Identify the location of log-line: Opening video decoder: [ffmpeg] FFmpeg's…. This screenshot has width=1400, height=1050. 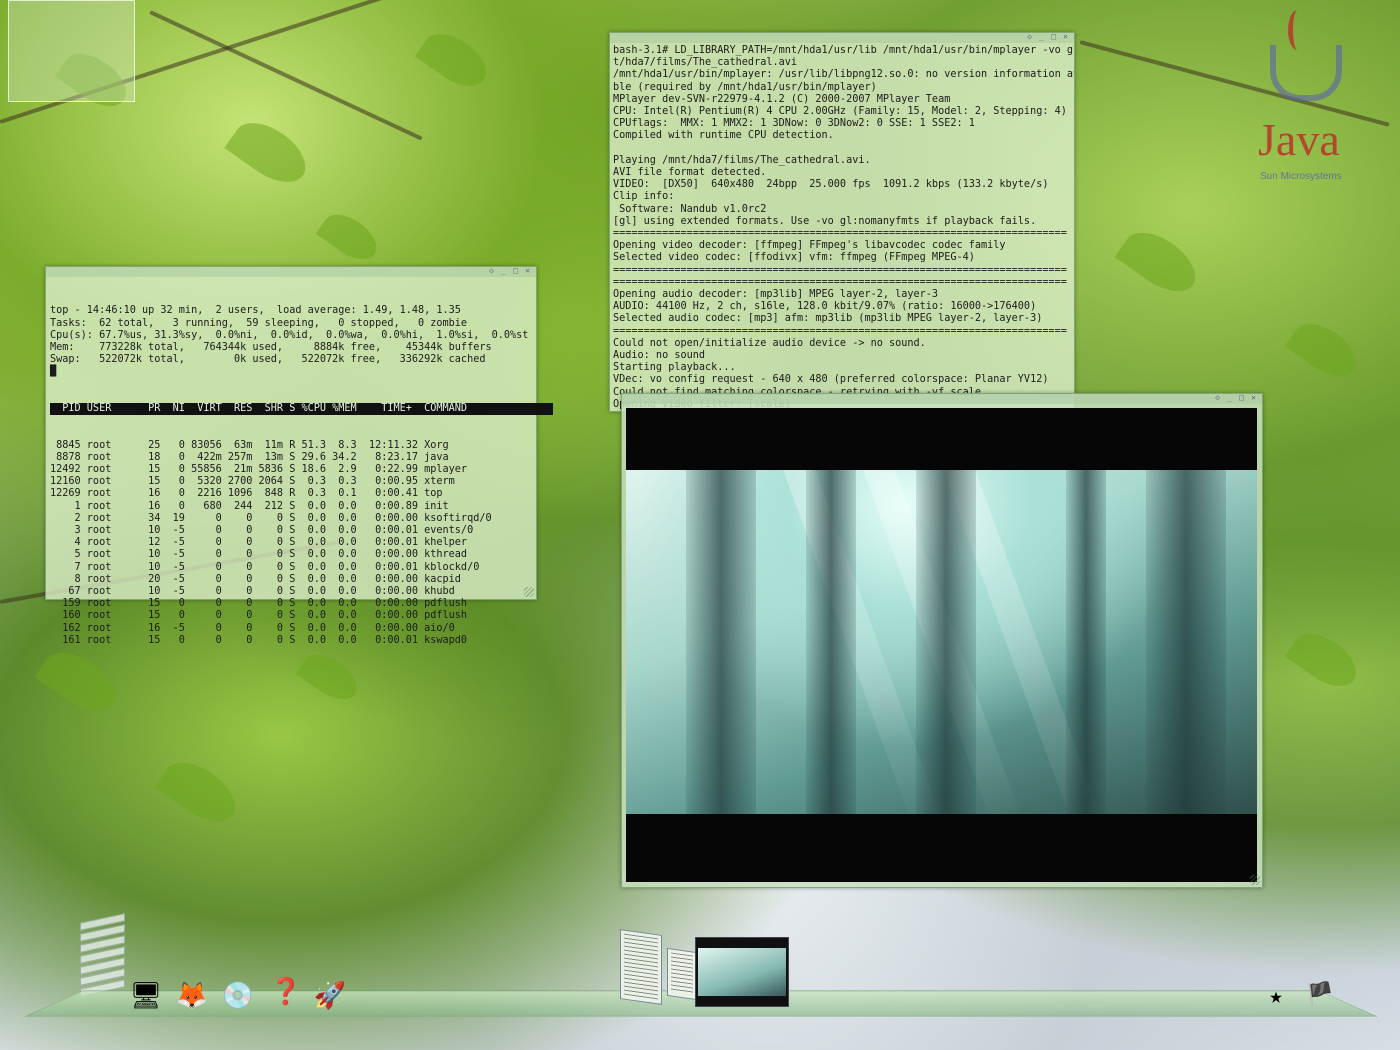
(809, 246).